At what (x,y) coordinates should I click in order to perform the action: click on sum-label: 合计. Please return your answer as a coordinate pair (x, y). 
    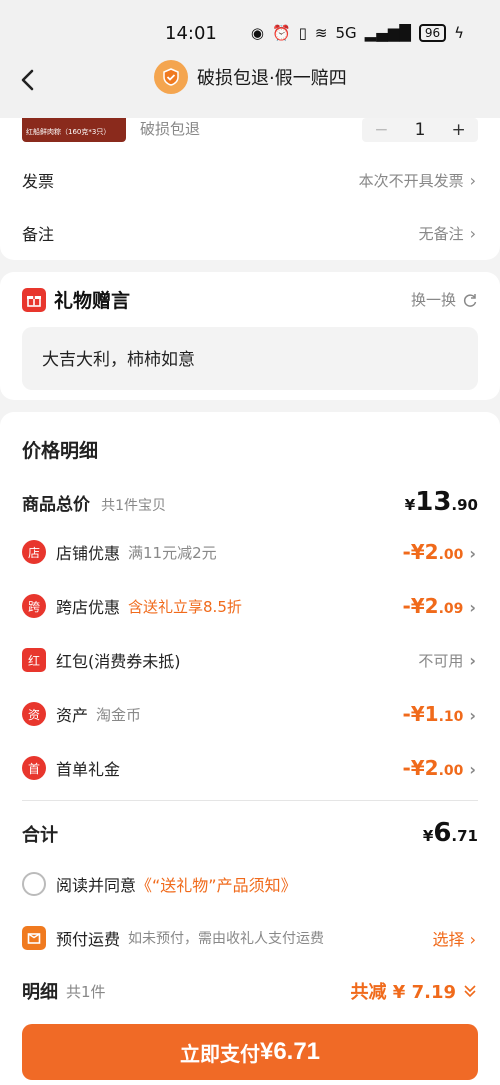
    Looking at the image, I should click on (40, 835).